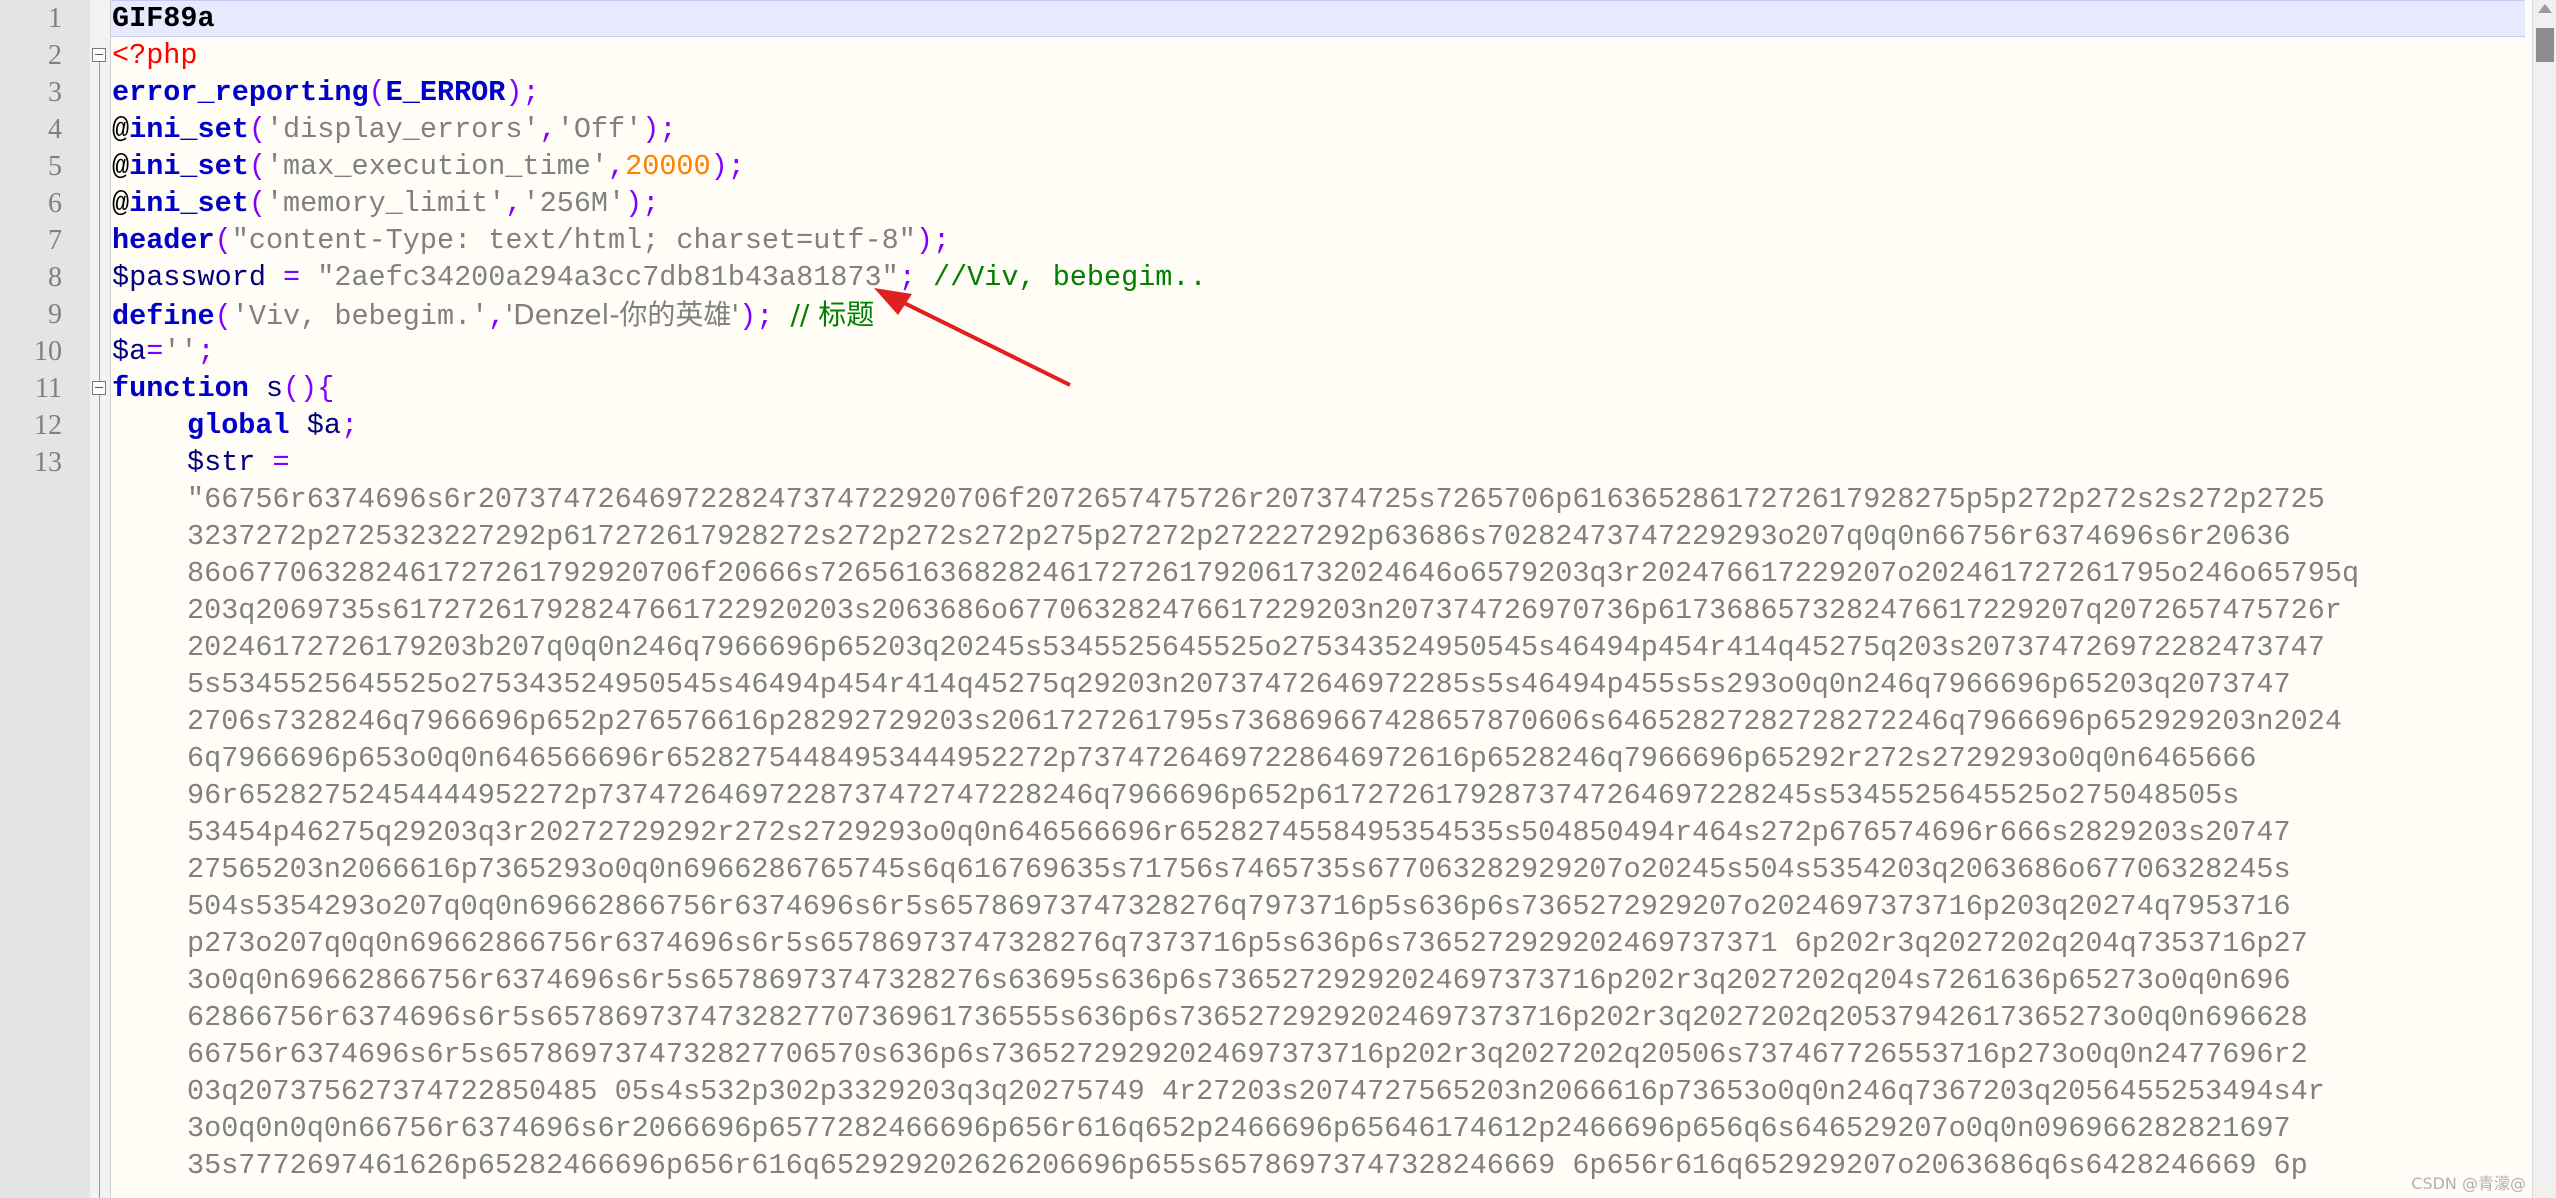  I want to click on code-line: global $a;, so click(272, 425).